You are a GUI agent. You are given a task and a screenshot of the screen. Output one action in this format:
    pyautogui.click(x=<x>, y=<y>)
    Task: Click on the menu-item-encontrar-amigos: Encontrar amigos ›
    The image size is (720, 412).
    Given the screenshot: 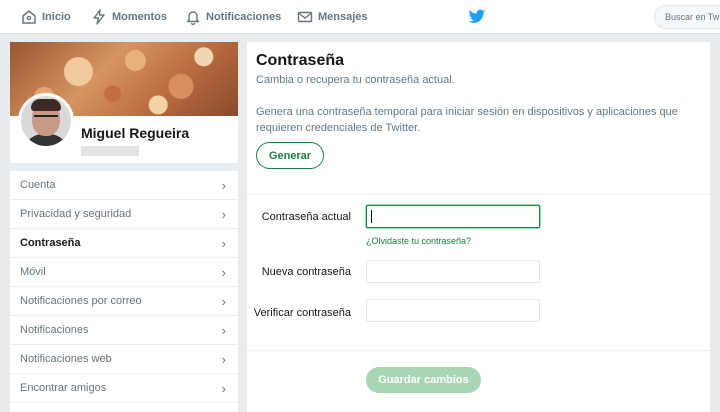 What is the action you would take?
    pyautogui.click(x=124, y=388)
    